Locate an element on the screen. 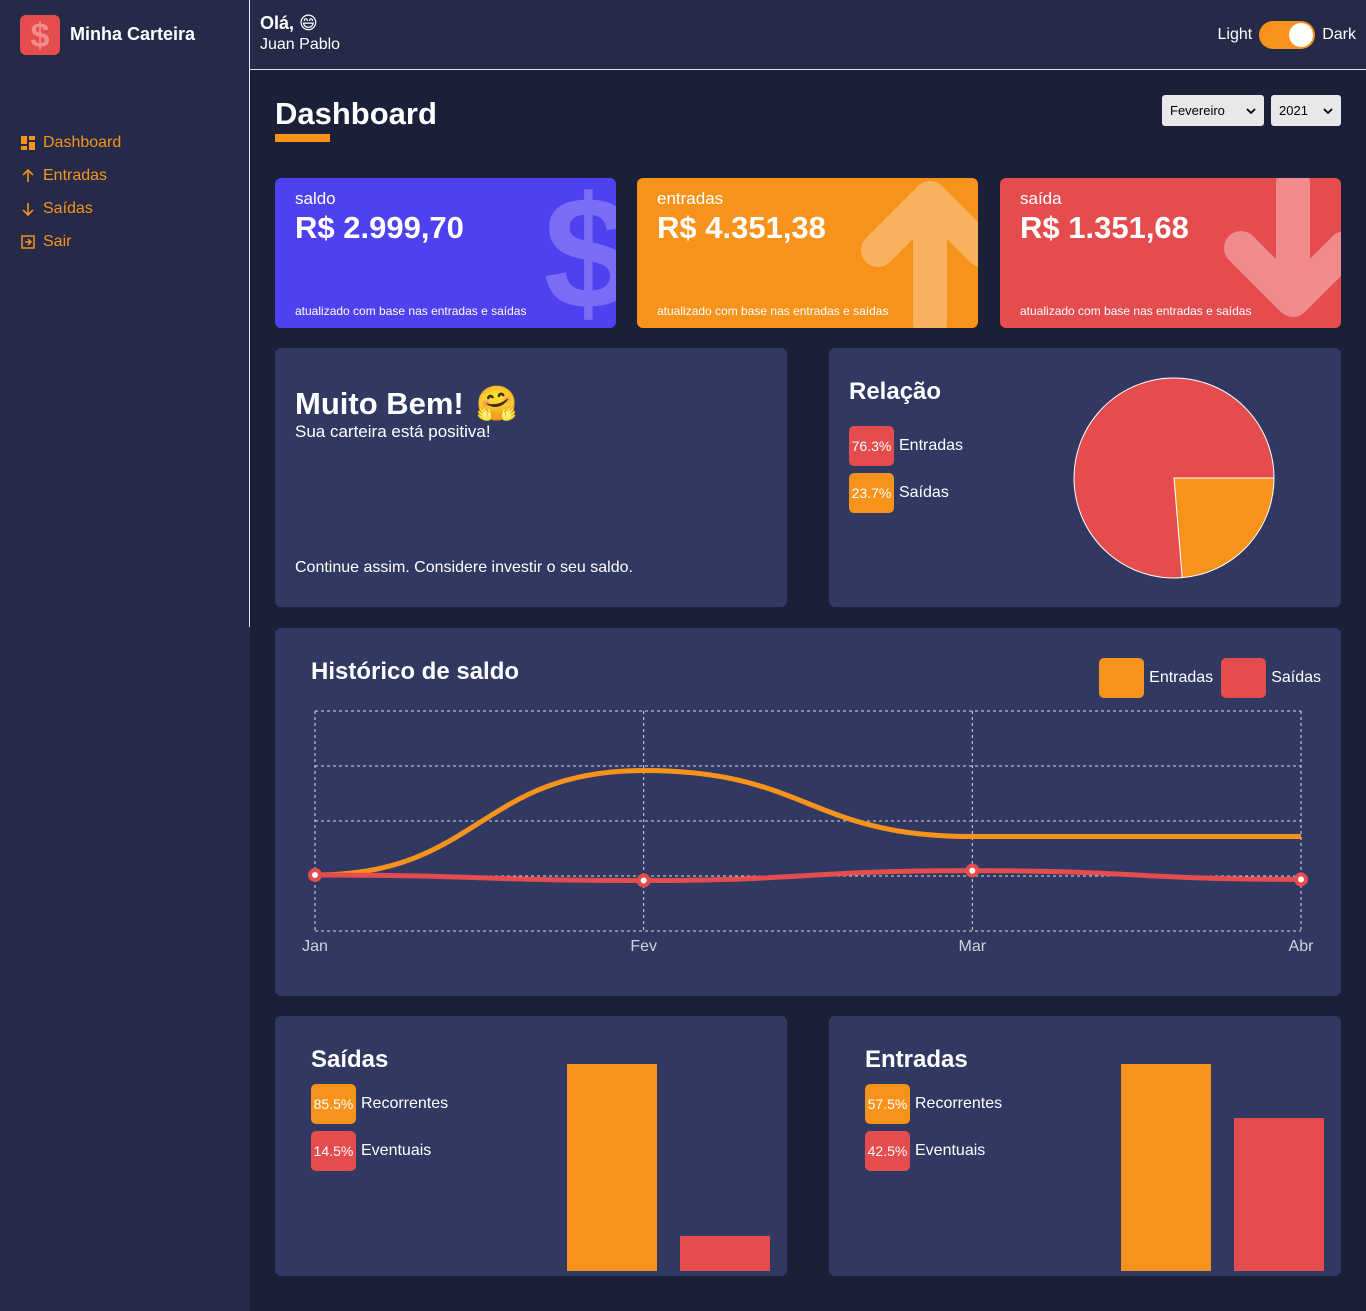 The width and height of the screenshot is (1366, 1311). arrow-down-icon is located at coordinates (28, 209).